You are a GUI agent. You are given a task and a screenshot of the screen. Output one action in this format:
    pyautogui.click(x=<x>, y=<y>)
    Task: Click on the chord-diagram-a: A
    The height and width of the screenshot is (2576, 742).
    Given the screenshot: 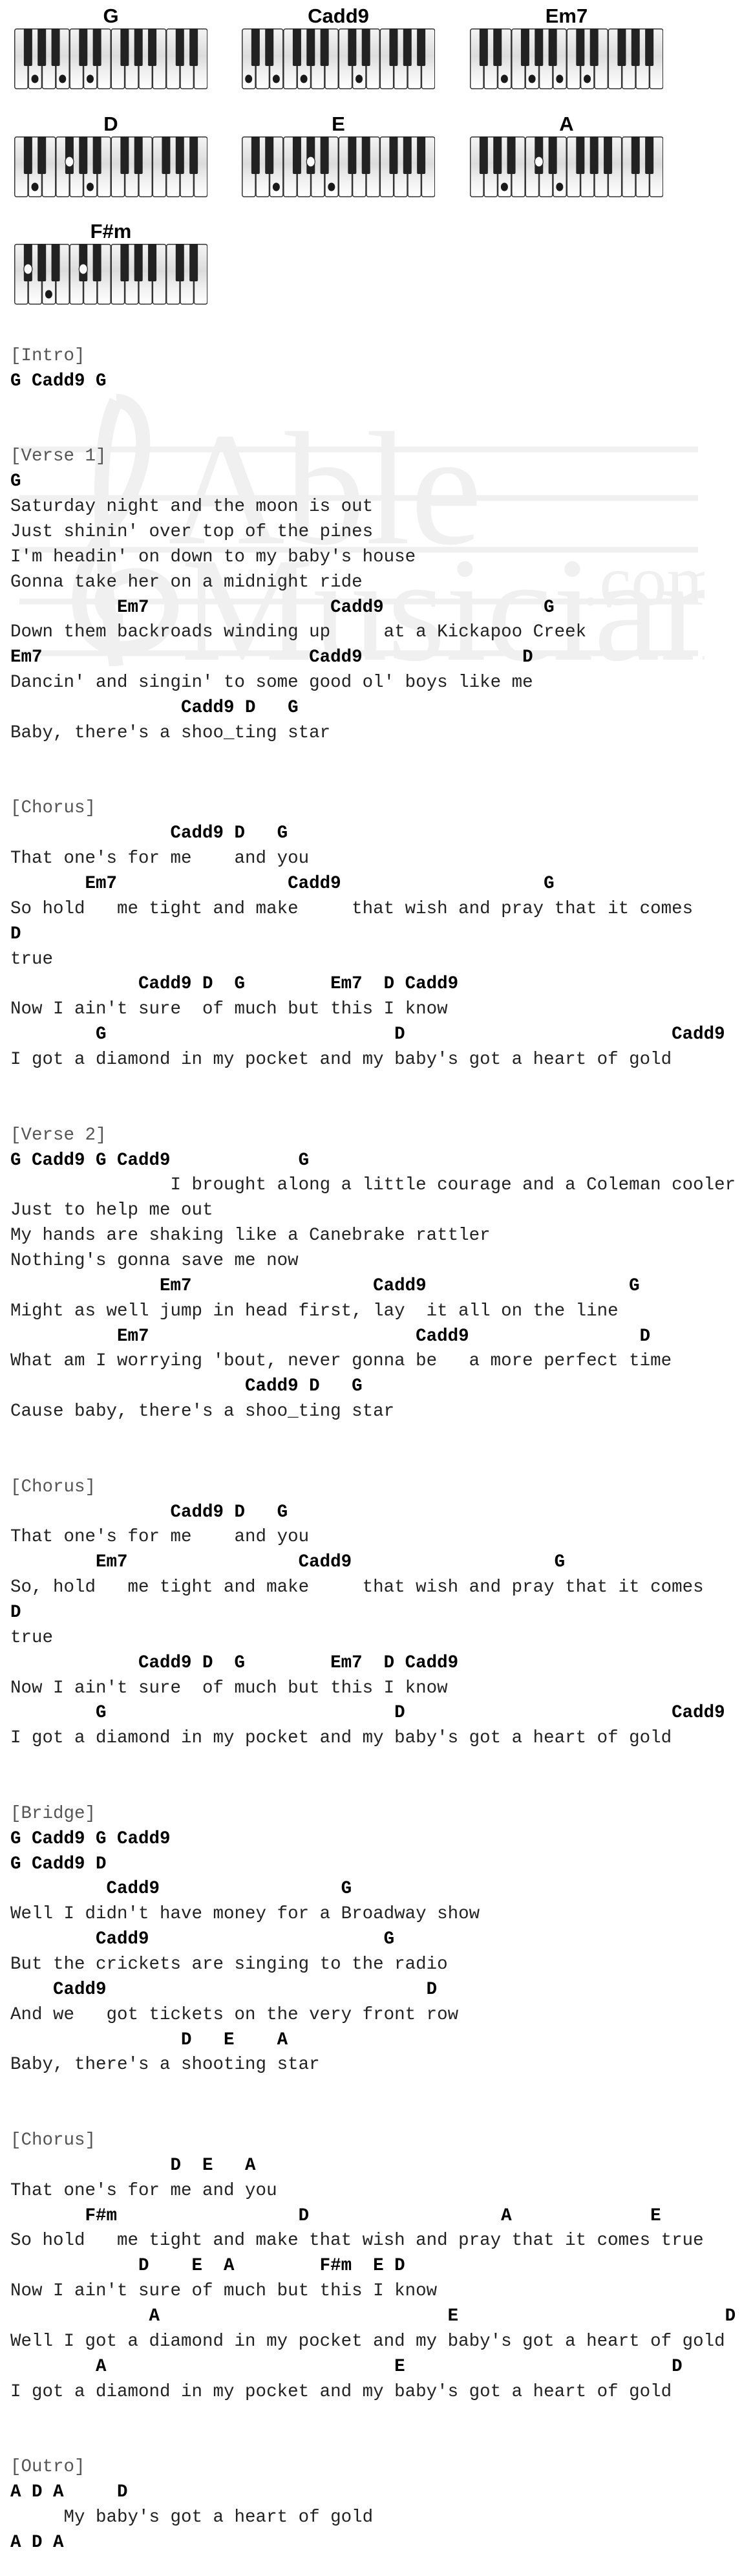 What is the action you would take?
    pyautogui.click(x=566, y=155)
    